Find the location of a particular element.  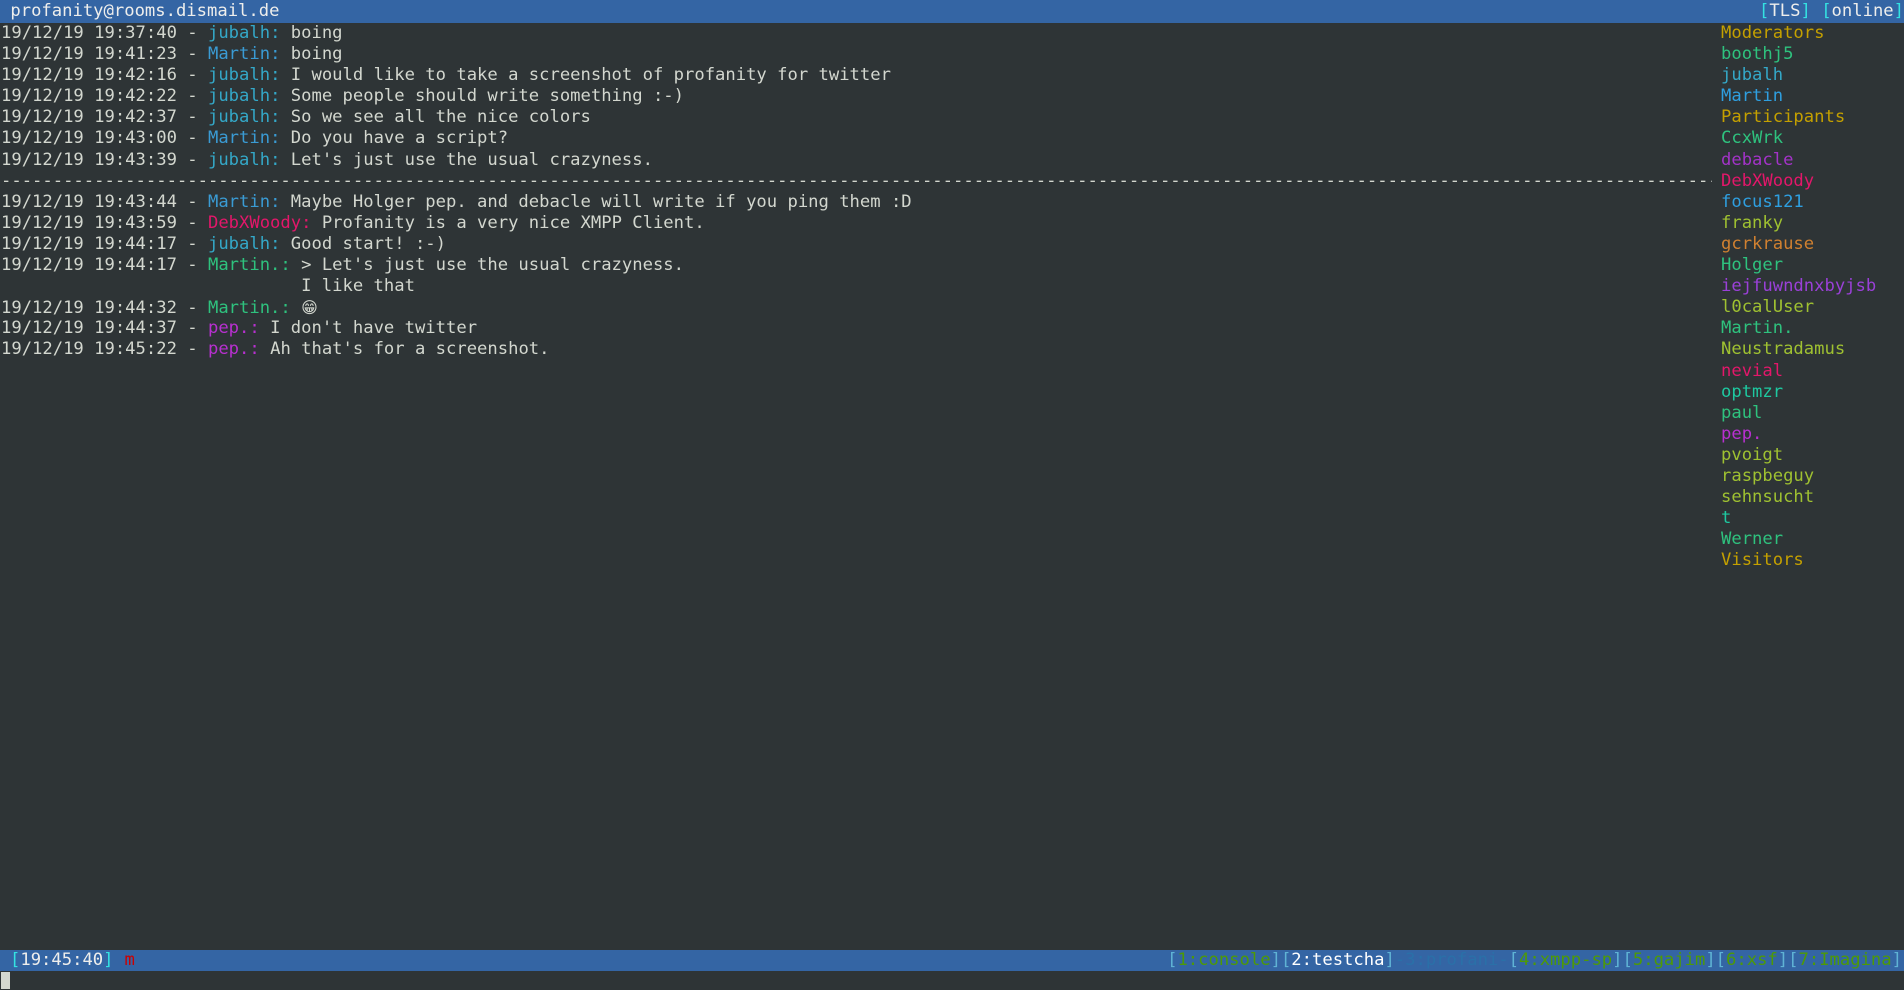

roster-occupant: optmzr is located at coordinates (1808, 392).